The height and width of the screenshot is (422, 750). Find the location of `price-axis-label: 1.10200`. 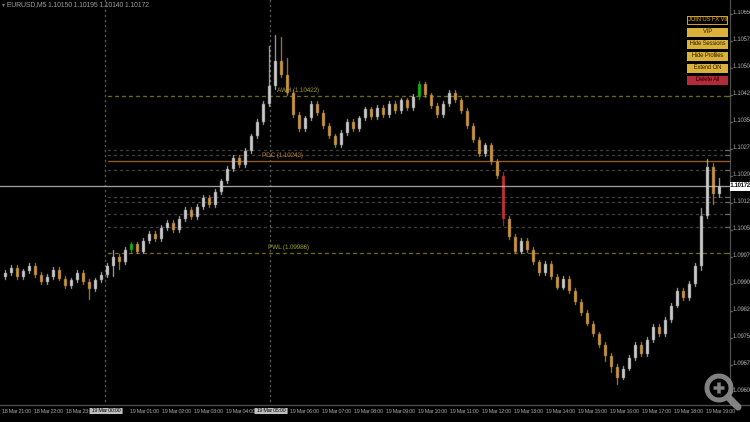

price-axis-label: 1.10200 is located at coordinates (741, 175).